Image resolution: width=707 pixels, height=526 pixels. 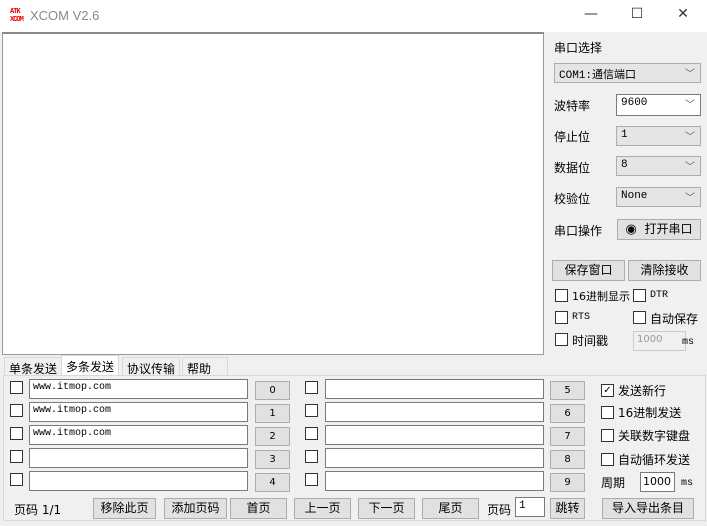 I want to click on timestamp-label: 时间戳, so click(x=590, y=341).